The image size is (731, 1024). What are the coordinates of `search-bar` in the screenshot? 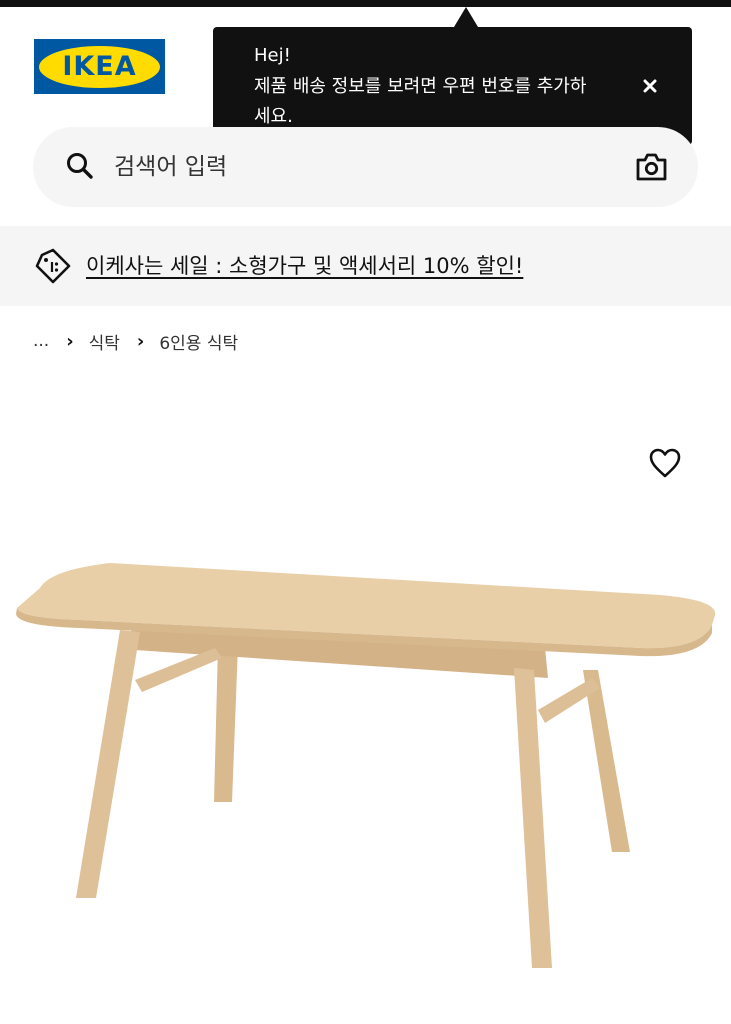 It's located at (365, 167).